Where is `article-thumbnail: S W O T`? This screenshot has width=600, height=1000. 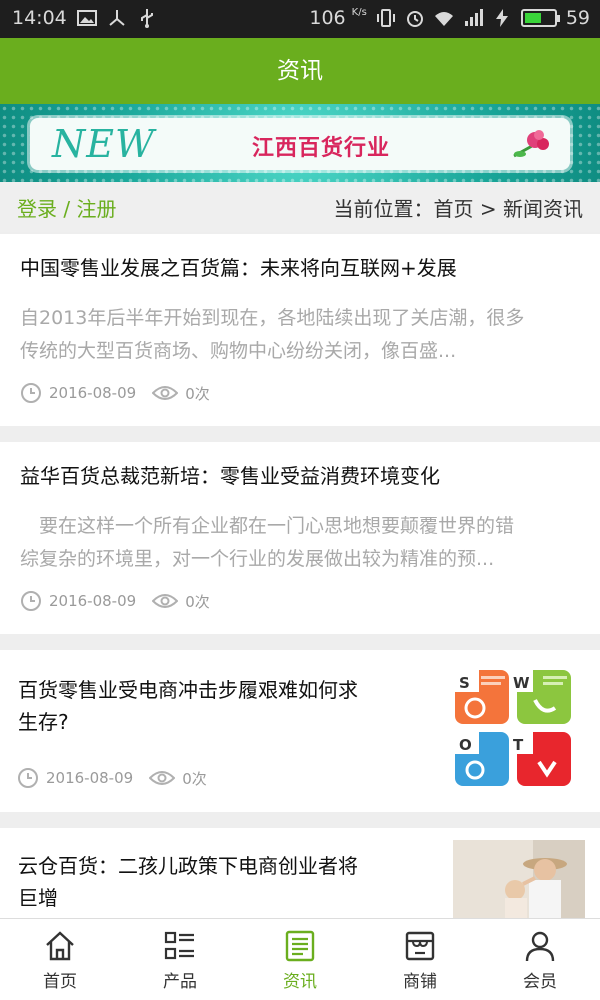
article-thumbnail: S W O T is located at coordinates (513, 728).